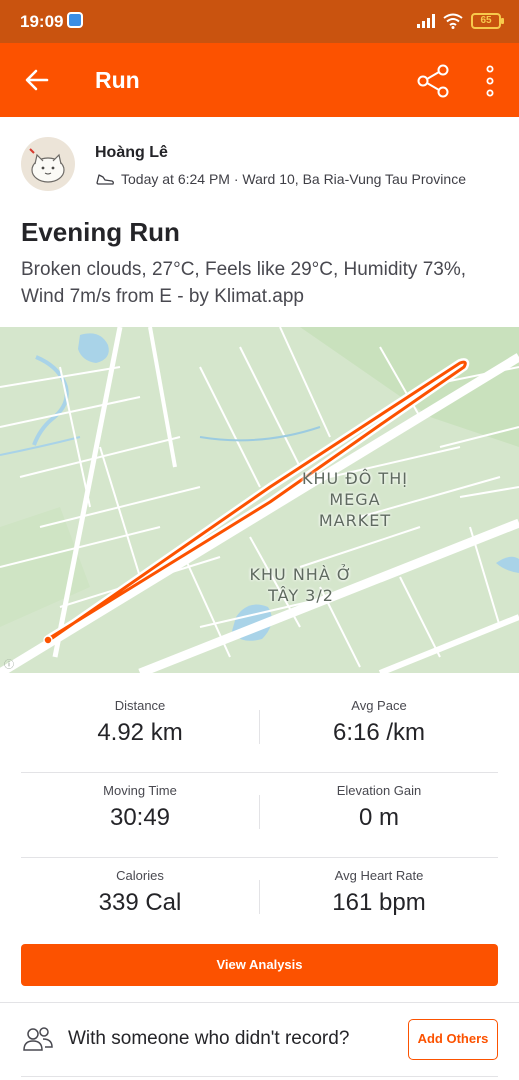 This screenshot has height=1080, width=519. I want to click on view-analysis-button: View Analysis, so click(259, 965).